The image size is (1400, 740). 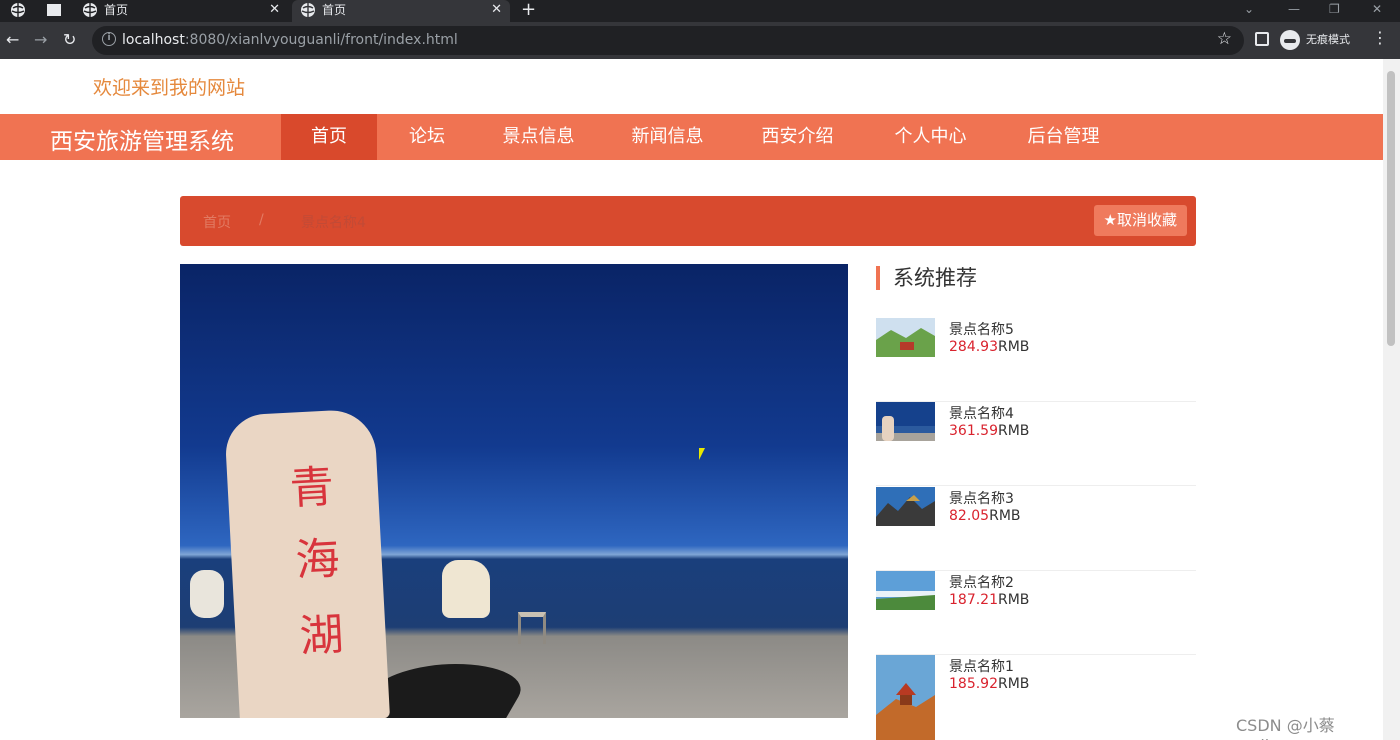 What do you see at coordinates (317, 560) in the screenshot?
I see `stone-char: 海` at bounding box center [317, 560].